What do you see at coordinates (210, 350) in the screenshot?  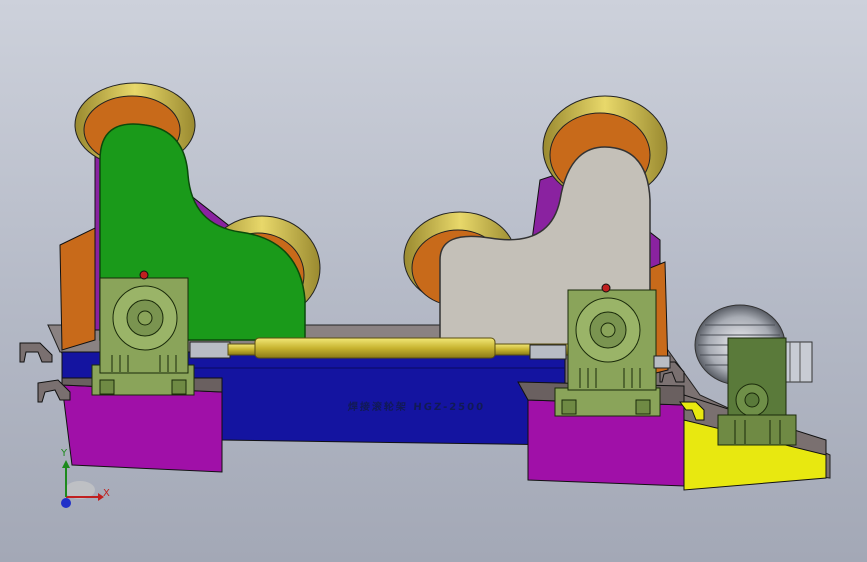 I see `shaft-left-coupling` at bounding box center [210, 350].